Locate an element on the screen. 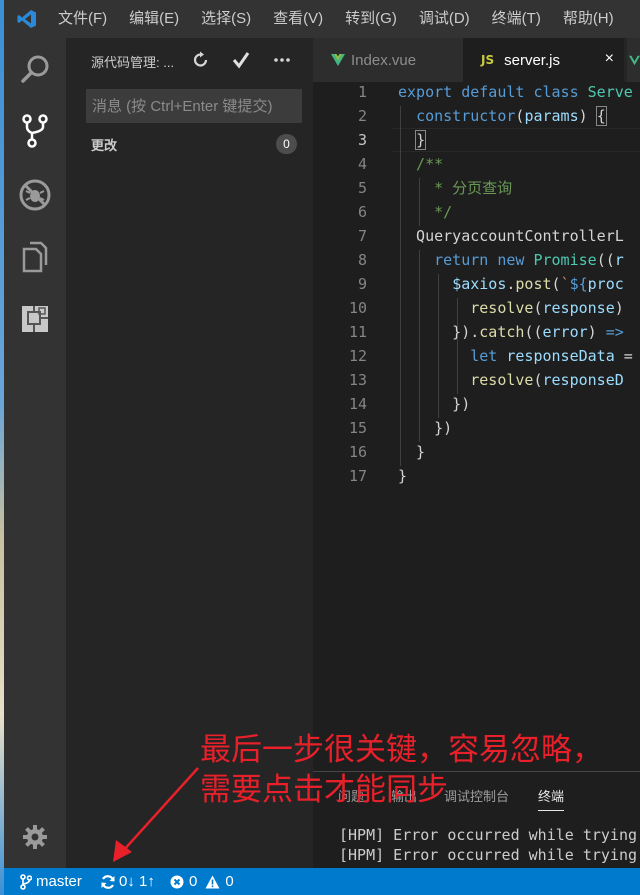  code-line: 16 } is located at coordinates (387, 452).